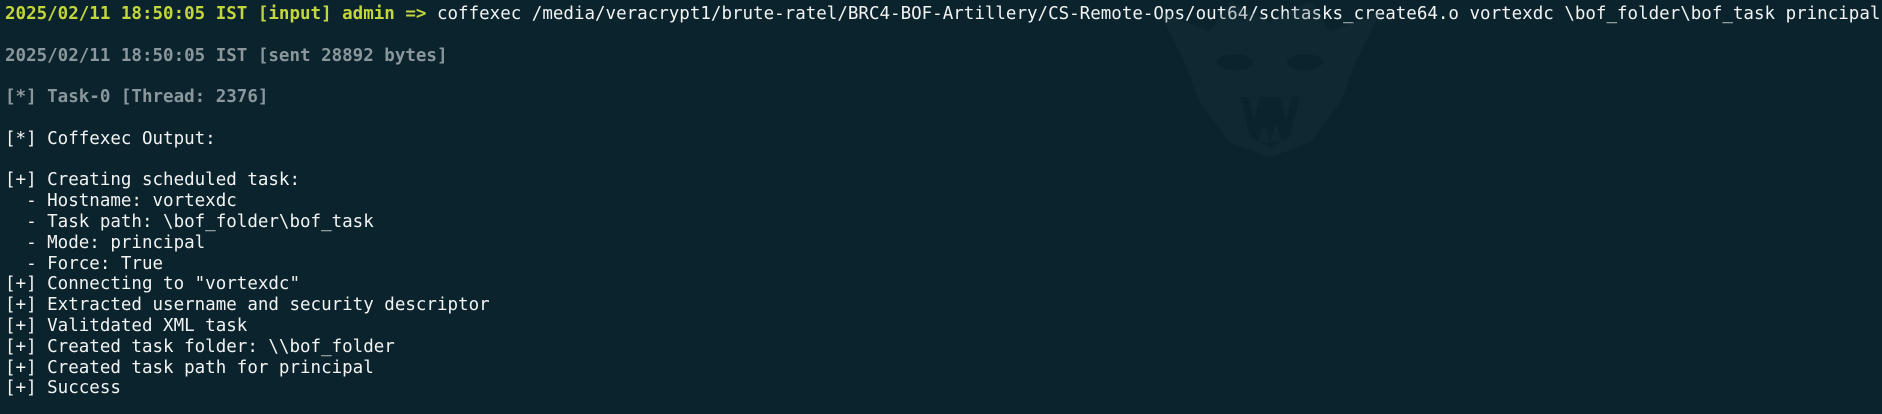 The height and width of the screenshot is (414, 1882). I want to click on output-line: [+] Created task path for principal, so click(189, 367).